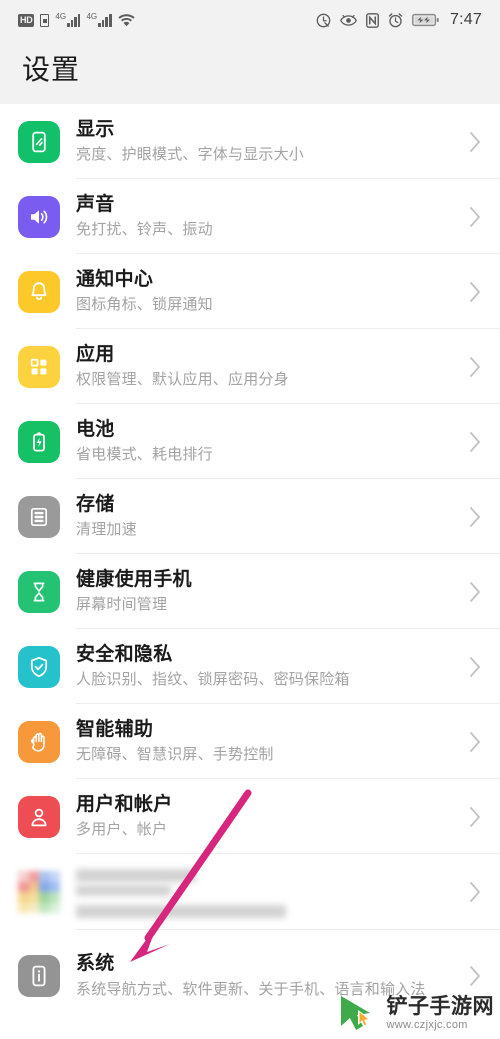 The image size is (500, 1039). What do you see at coordinates (39, 366) in the screenshot?
I see `app-grid-icon` at bounding box center [39, 366].